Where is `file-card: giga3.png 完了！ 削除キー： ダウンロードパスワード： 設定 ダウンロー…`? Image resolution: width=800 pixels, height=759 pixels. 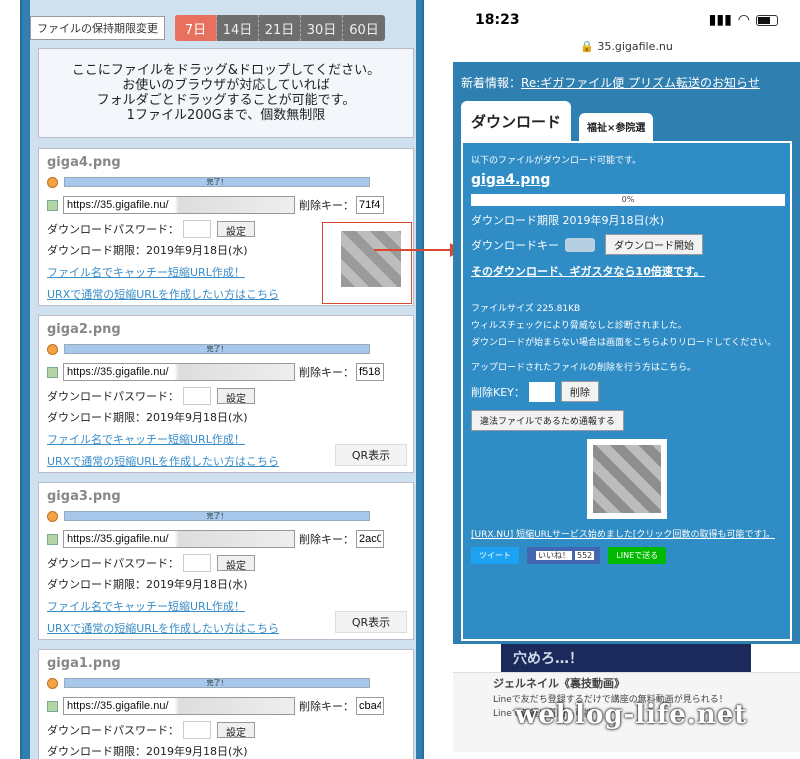 file-card: giga3.png 完了！ 削除キー： ダウンロードパスワード： 設定 ダウンロー… is located at coordinates (226, 561).